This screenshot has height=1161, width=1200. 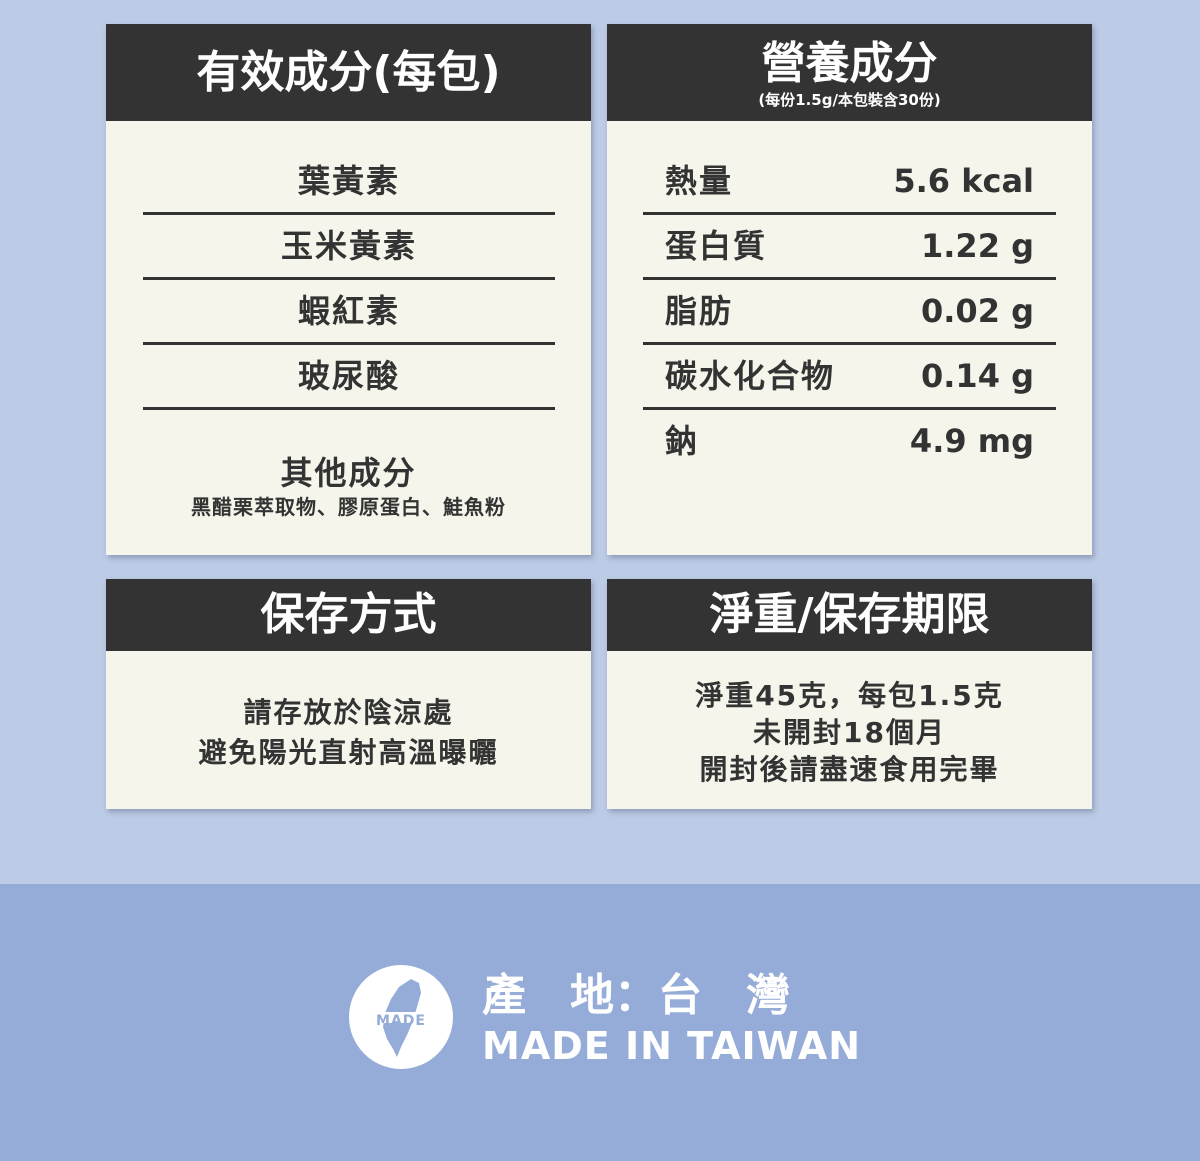 What do you see at coordinates (348, 72) in the screenshot?
I see `ingredients-title: 有效成分(每包)` at bounding box center [348, 72].